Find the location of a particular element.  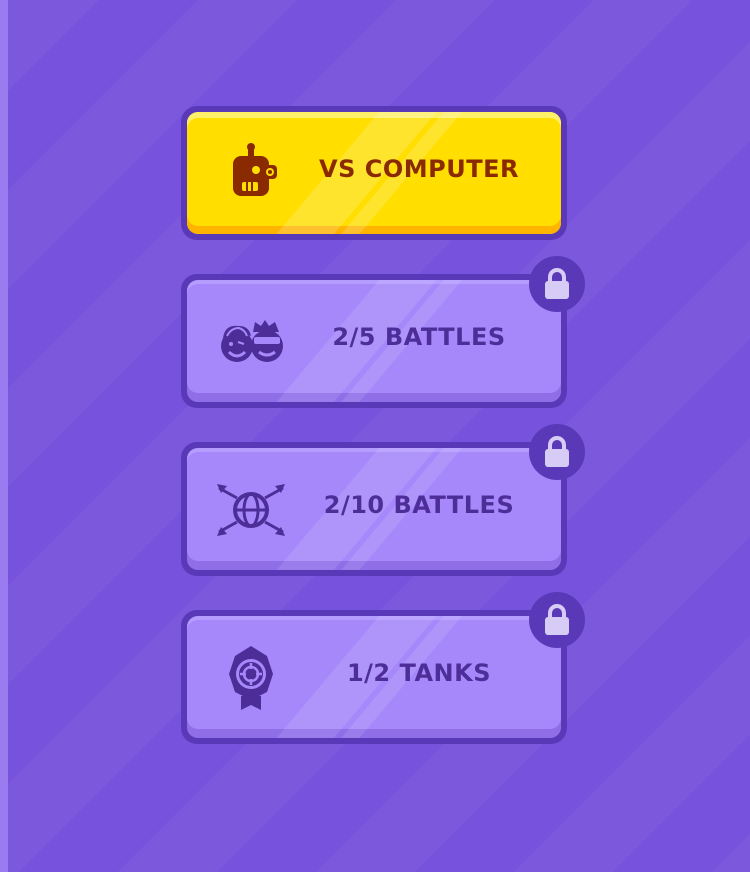

friends-battles-label: 2/5 BATTLES is located at coordinates (419, 337).